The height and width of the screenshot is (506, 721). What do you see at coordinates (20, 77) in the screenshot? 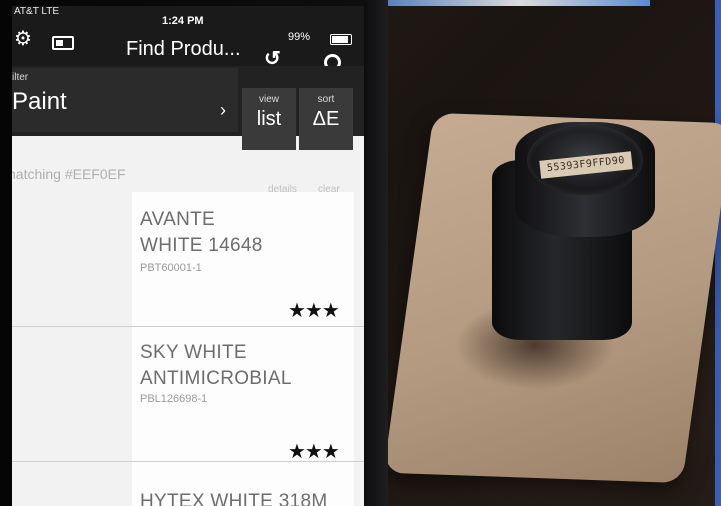
I see `filter-label: ilter` at bounding box center [20, 77].